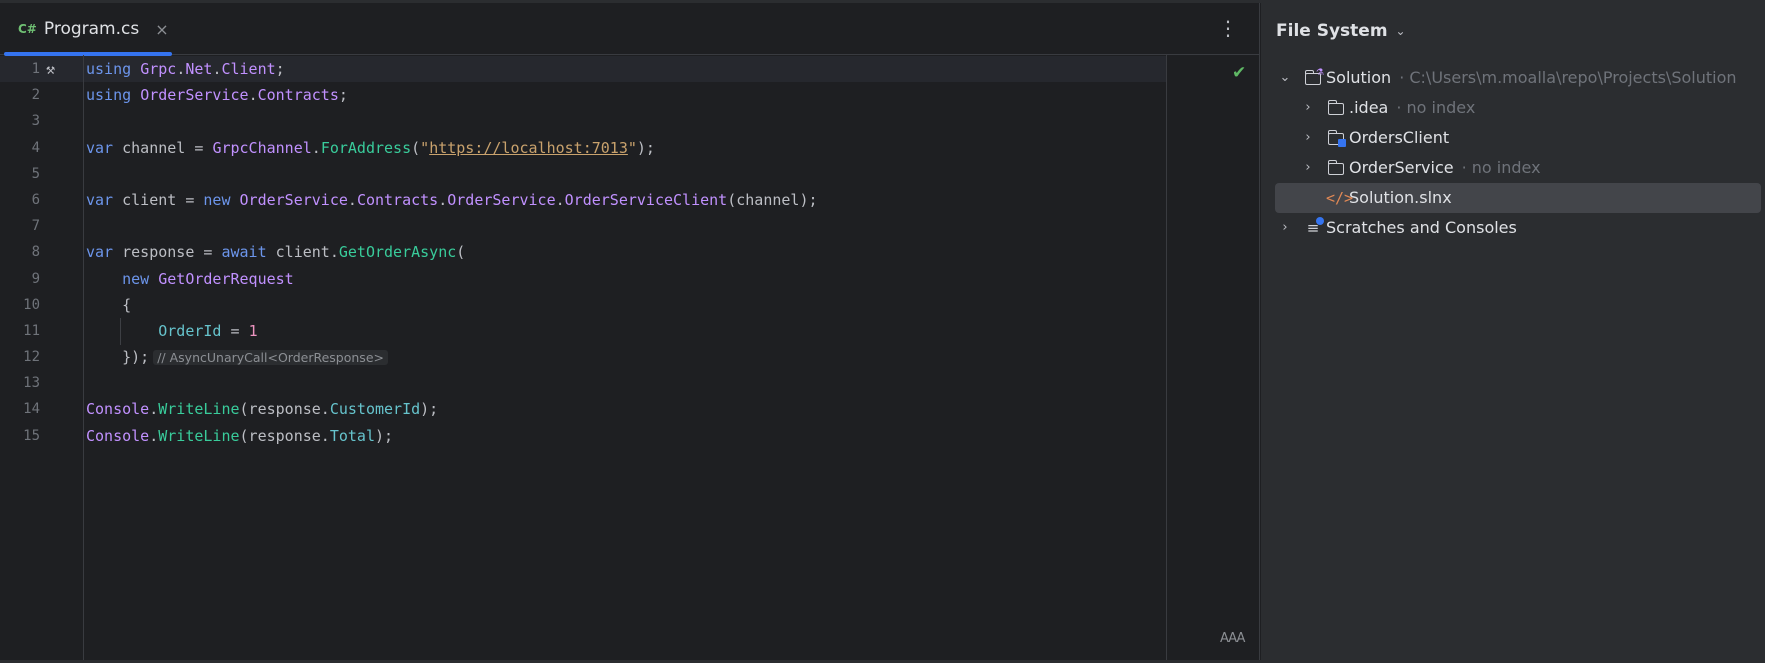 The width and height of the screenshot is (1765, 663). I want to click on code-line: 12 });// AsyncUnaryCall<OrderResponse>, so click(583, 357).